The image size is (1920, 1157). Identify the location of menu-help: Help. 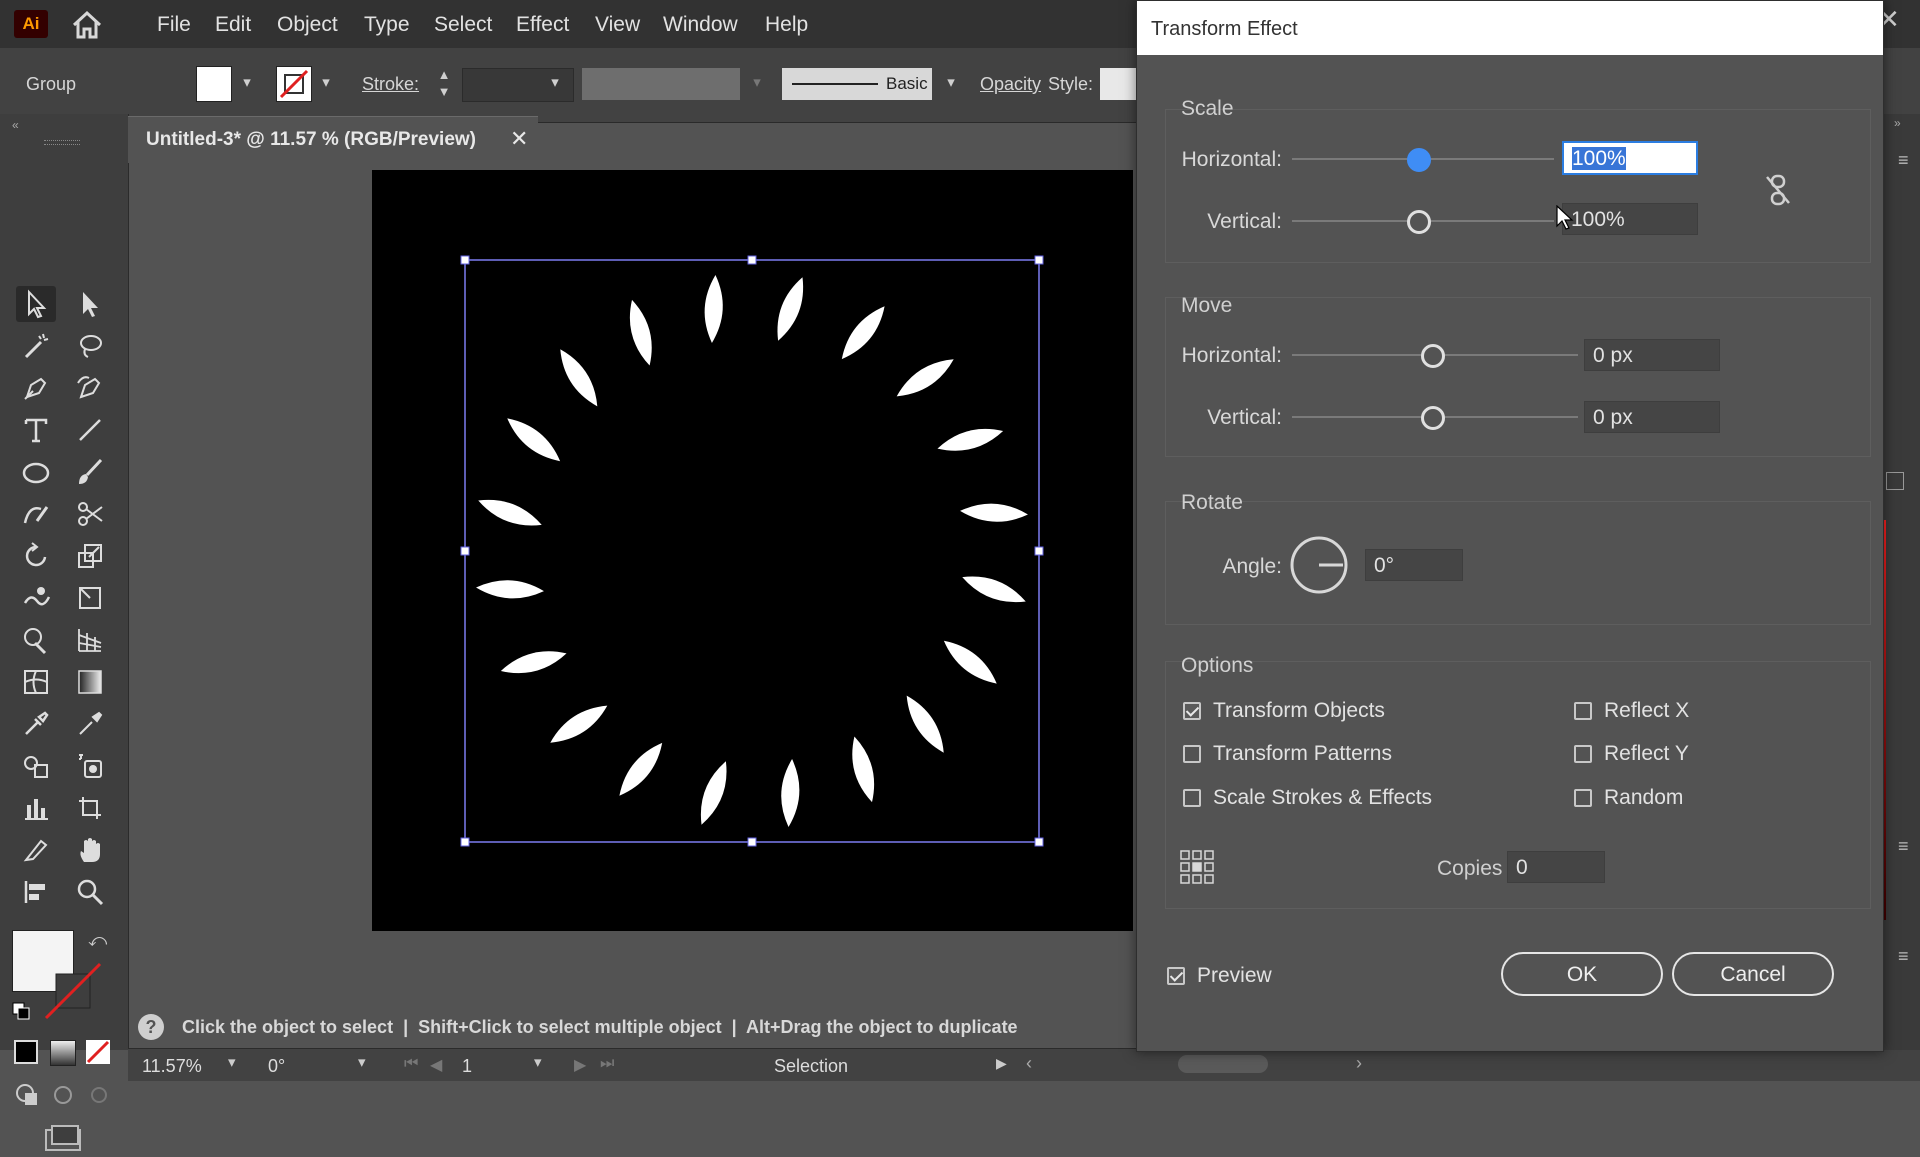
(786, 25).